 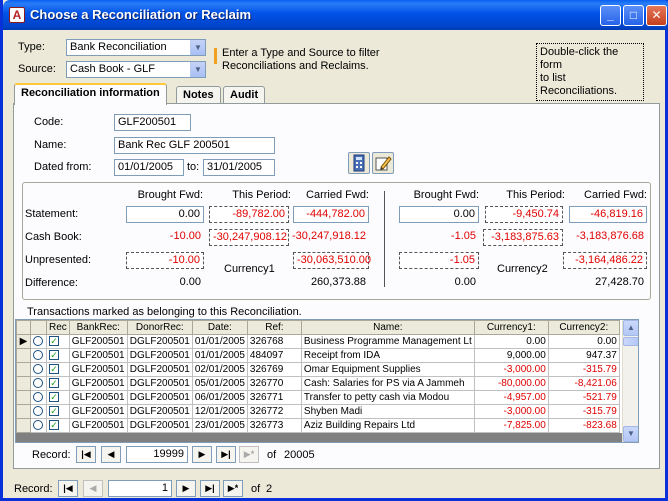 What do you see at coordinates (511, 397) in the screenshot?
I see `currency1-cell: -4,957.00` at bounding box center [511, 397].